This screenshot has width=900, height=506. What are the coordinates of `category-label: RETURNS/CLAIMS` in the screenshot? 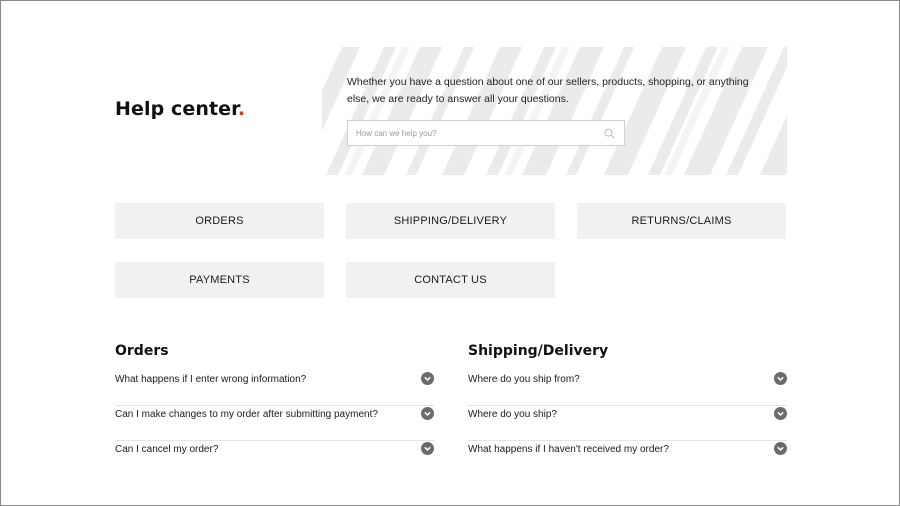 It's located at (681, 221).